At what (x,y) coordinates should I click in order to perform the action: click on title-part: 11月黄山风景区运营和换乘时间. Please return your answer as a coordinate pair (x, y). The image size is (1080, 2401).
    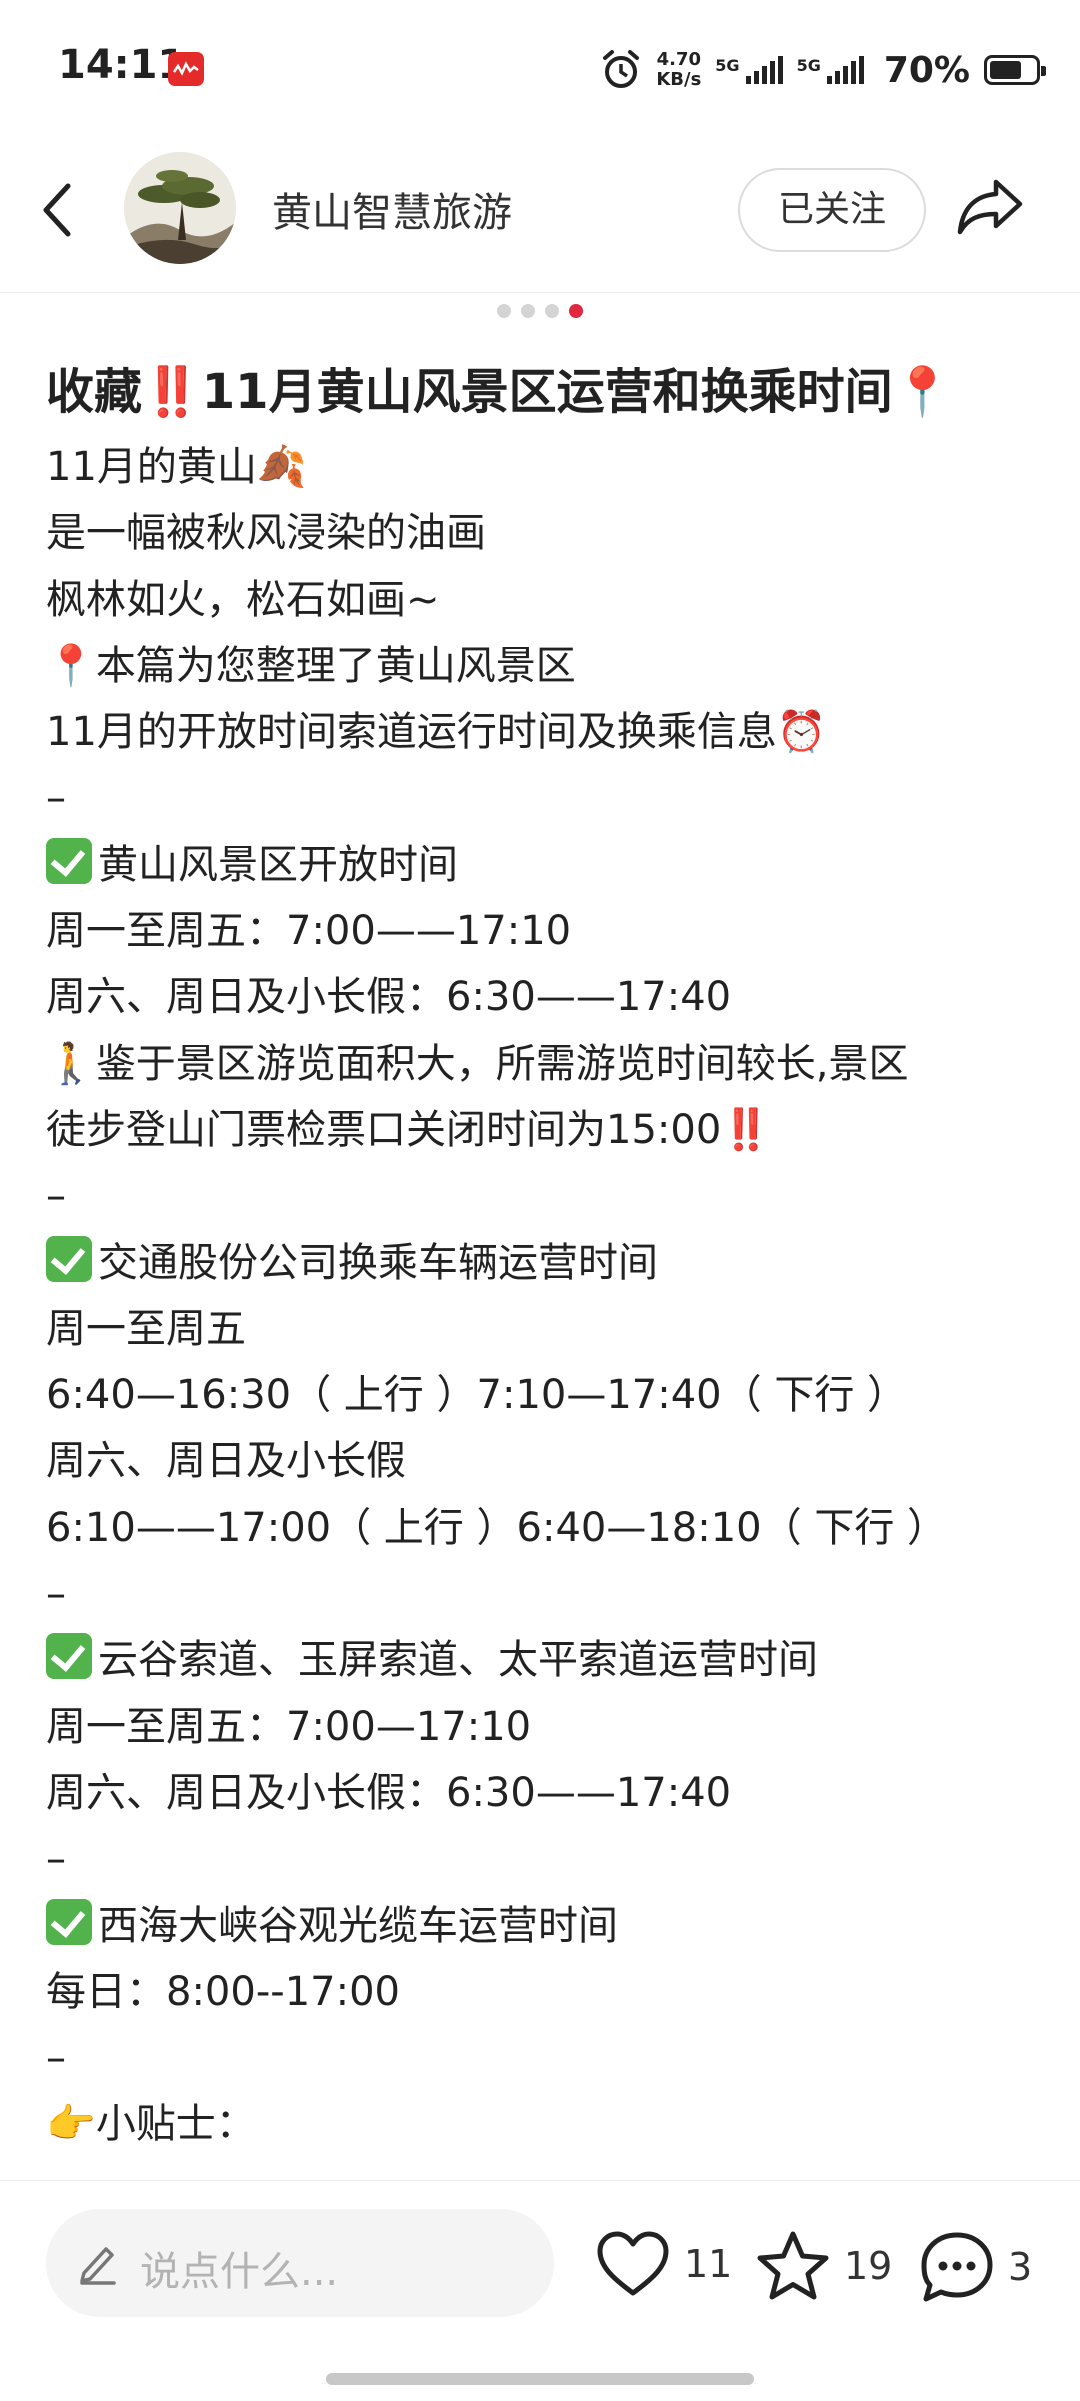
    Looking at the image, I should click on (547, 392).